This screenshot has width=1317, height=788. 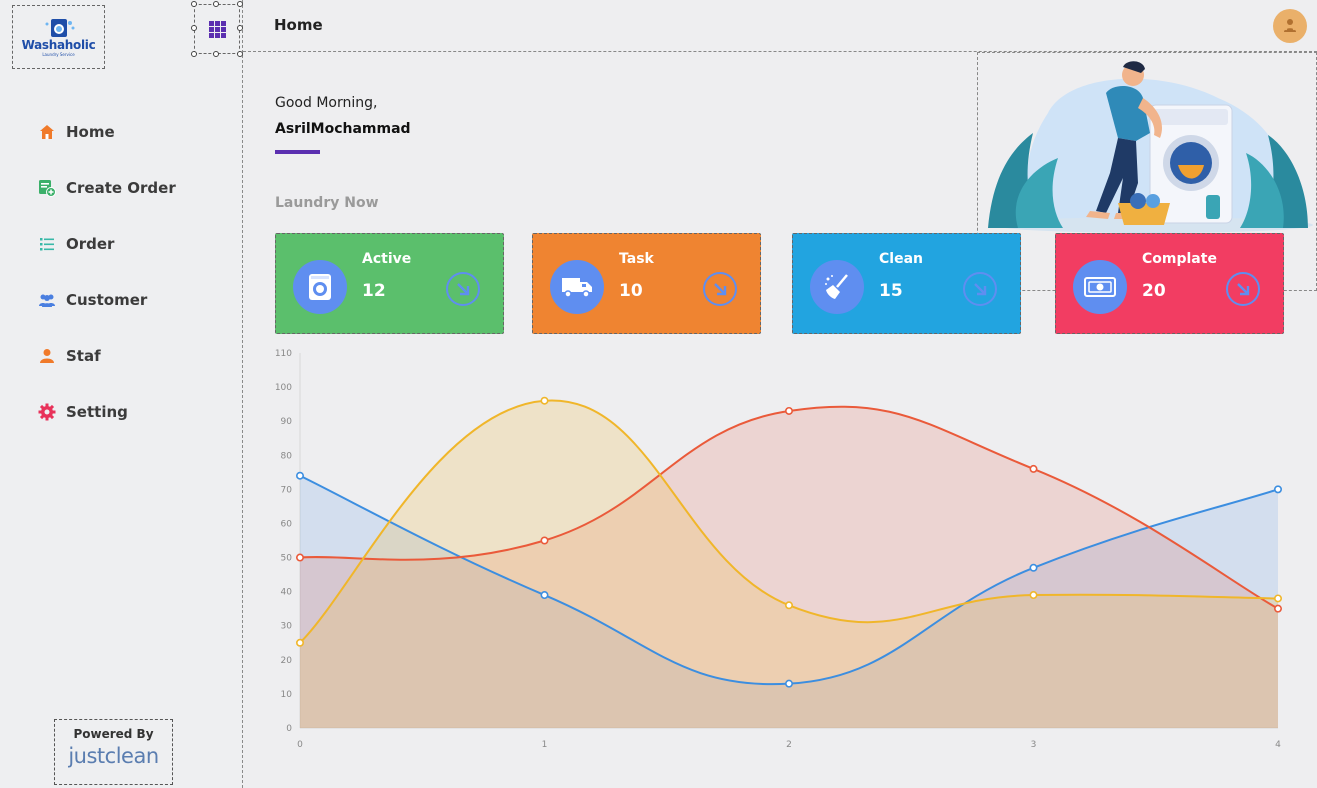 I want to click on menu-toggle-button, so click(x=217, y=29).